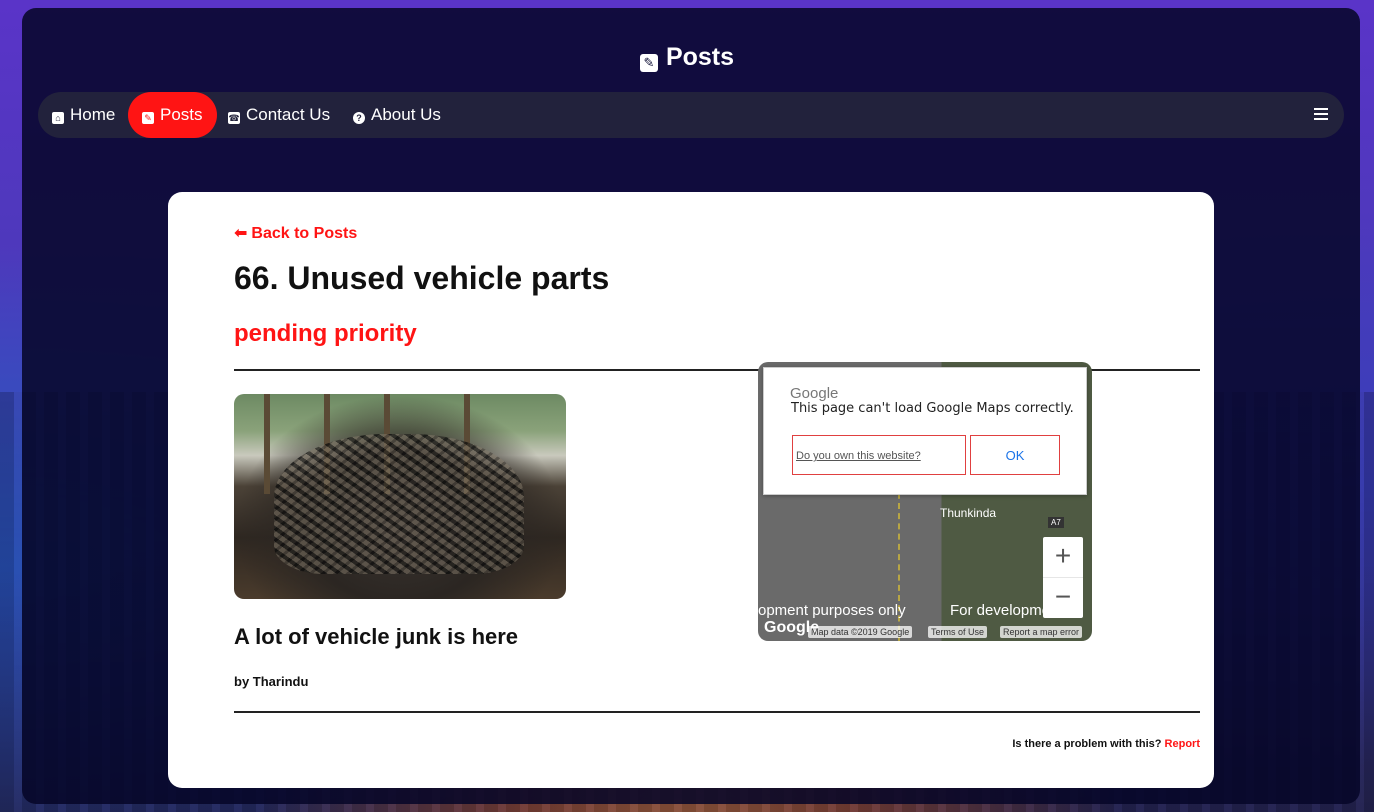  What do you see at coordinates (406, 114) in the screenshot?
I see `nav-about-label: About Us` at bounding box center [406, 114].